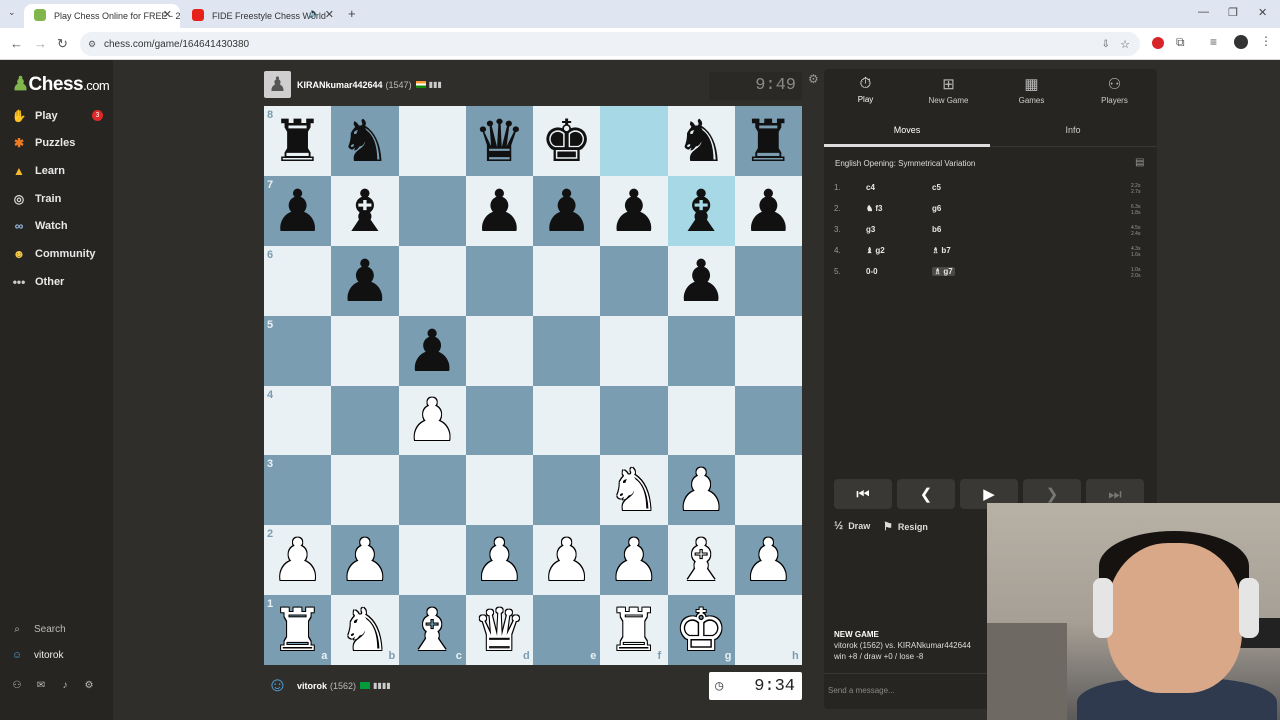 The width and height of the screenshot is (1280, 720). I want to click on black-knight-icon: ♞, so click(701, 141).